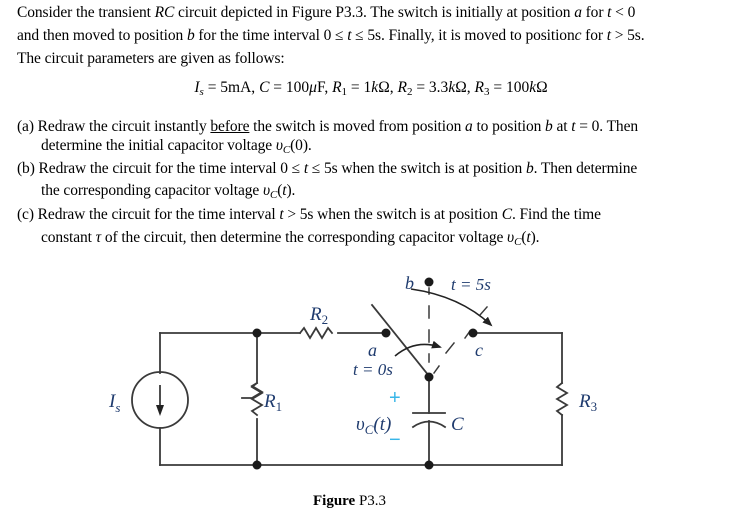  Describe the element at coordinates (372, 350) in the screenshot. I see `label-switch-a: a` at that location.